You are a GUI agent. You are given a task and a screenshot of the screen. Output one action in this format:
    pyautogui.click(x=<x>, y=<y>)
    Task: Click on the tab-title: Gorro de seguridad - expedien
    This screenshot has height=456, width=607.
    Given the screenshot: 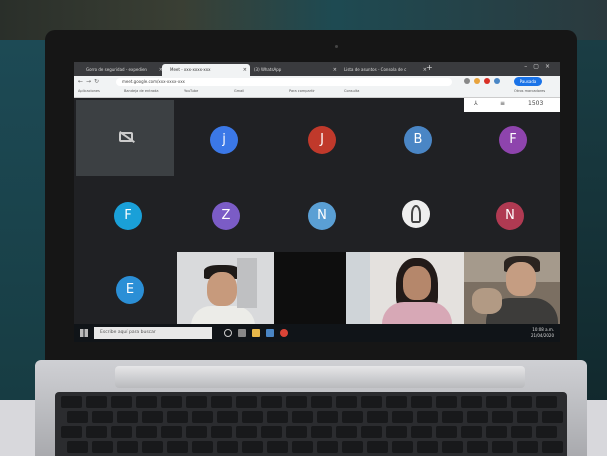 What is the action you would take?
    pyautogui.click(x=116, y=69)
    